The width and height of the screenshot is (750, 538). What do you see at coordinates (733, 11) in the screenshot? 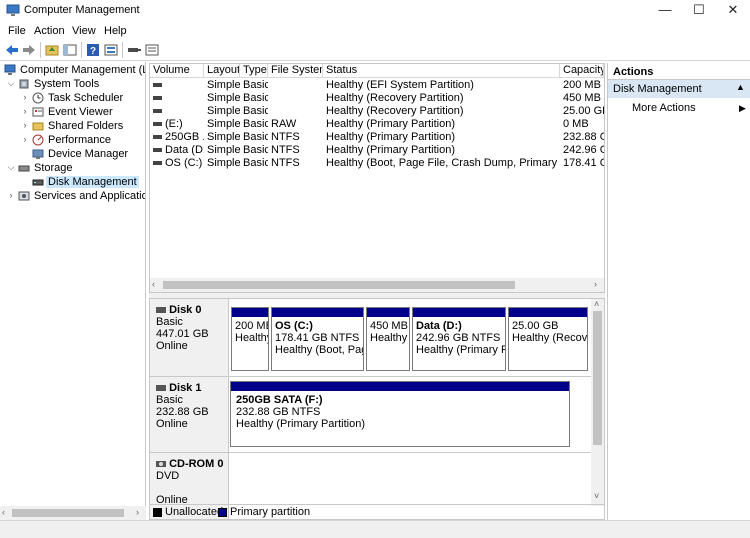
I see `close-button: ✕` at bounding box center [733, 11].